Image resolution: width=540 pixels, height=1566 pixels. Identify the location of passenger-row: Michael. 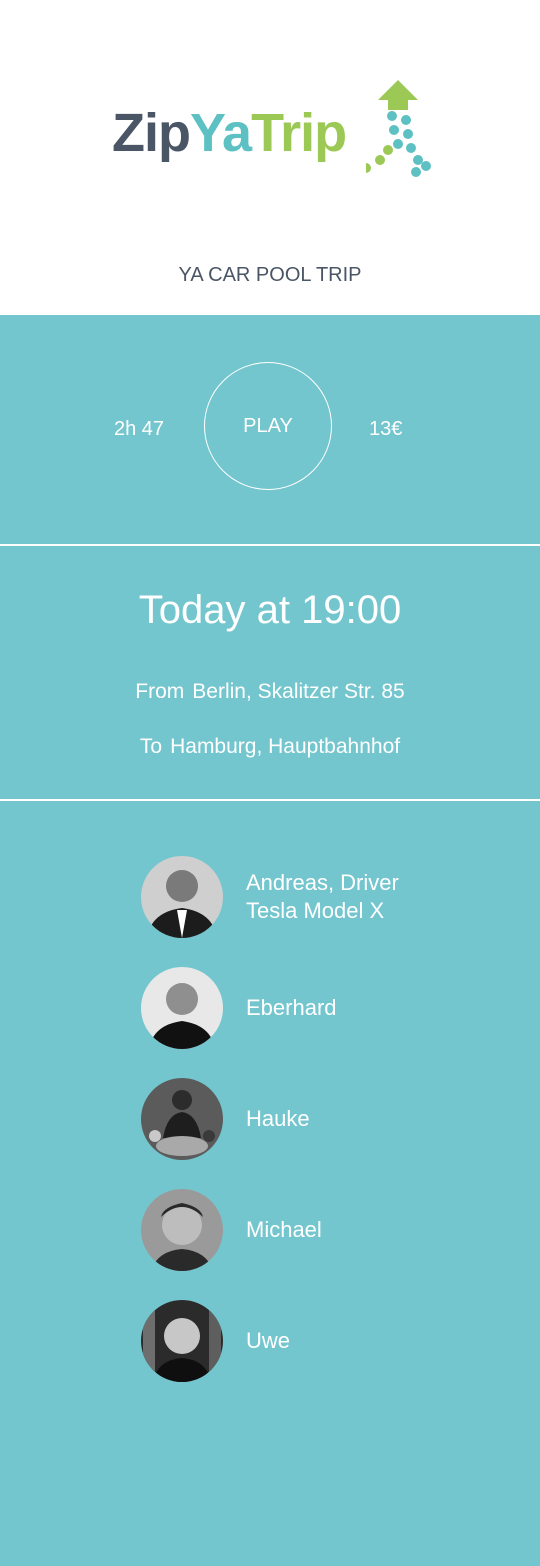
(311, 1230).